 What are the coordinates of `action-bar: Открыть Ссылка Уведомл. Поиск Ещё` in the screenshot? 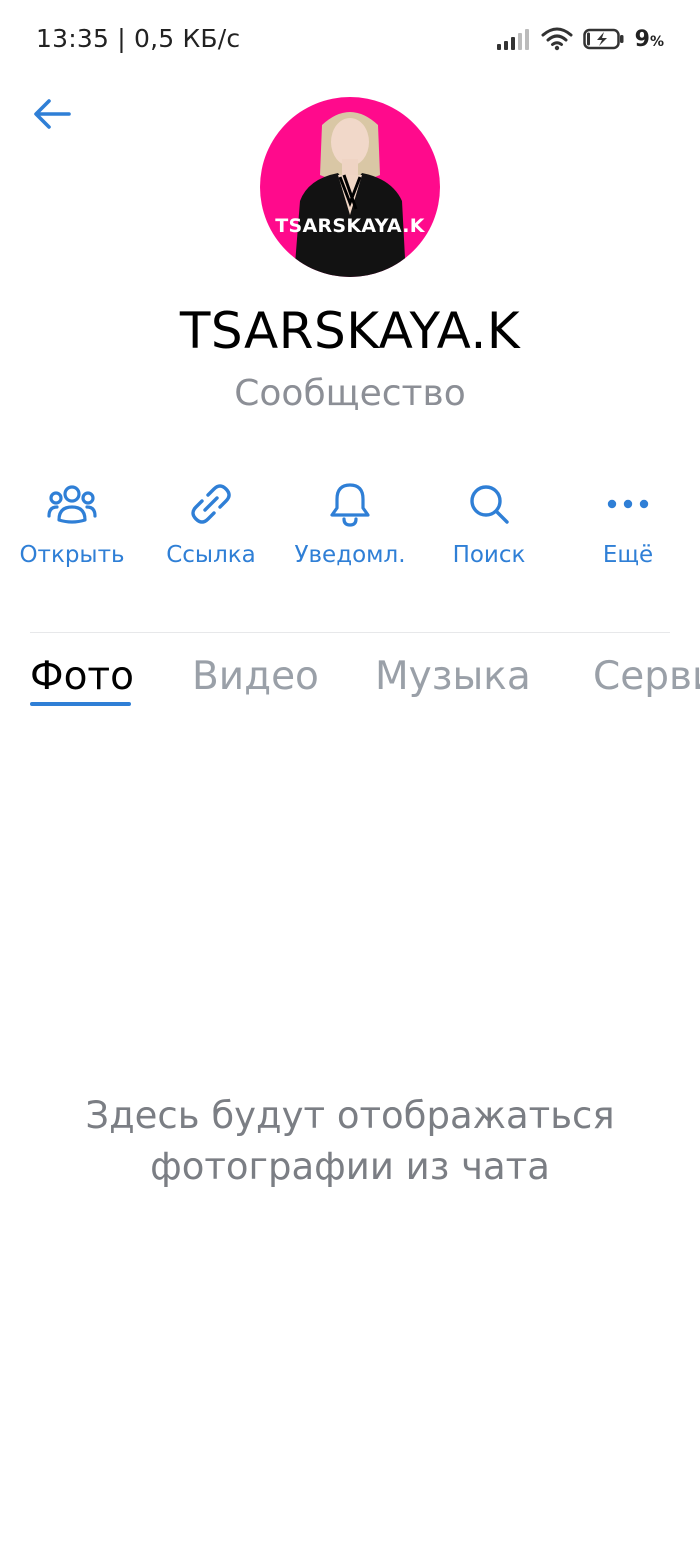 It's located at (350, 531).